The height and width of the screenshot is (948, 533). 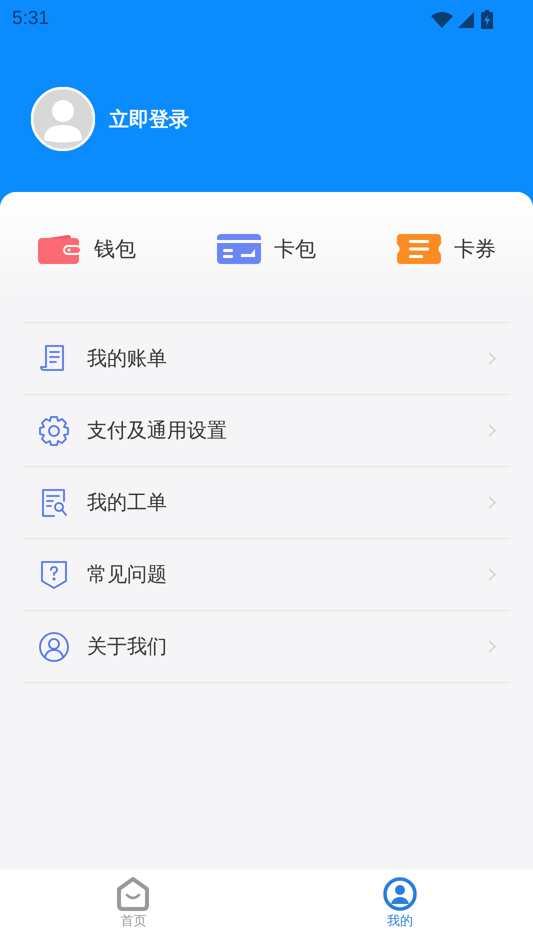 I want to click on wifi-icon, so click(x=442, y=19).